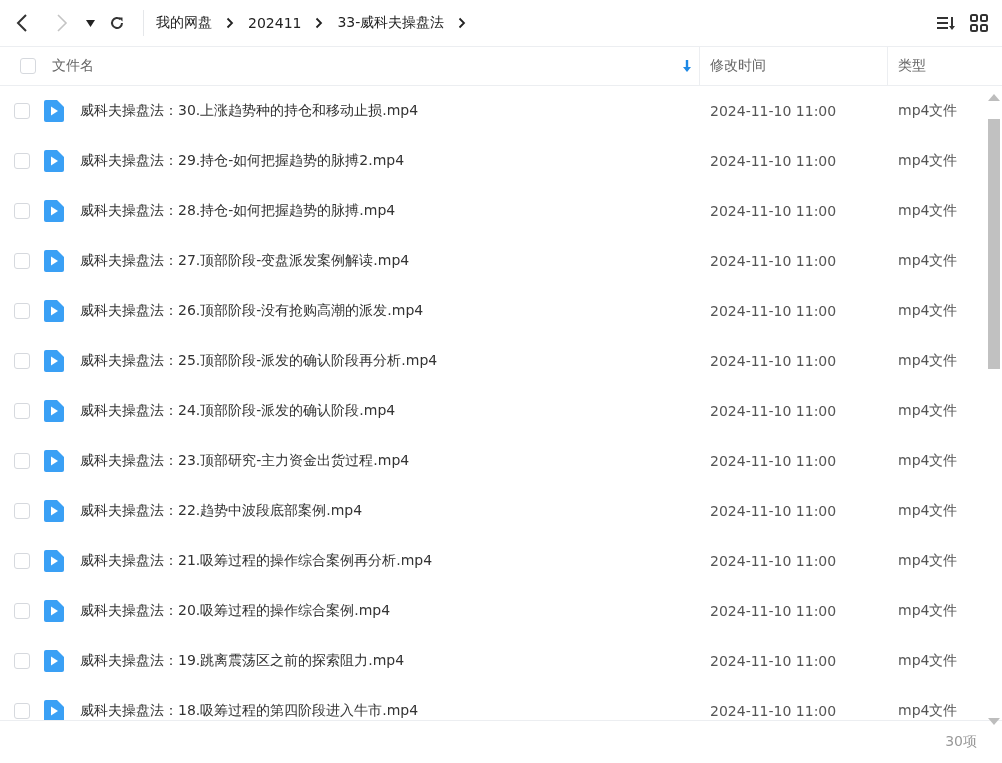  Describe the element at coordinates (249, 711) in the screenshot. I see `file-name: 威科夫操盘法：18.吸筹过程的第四阶段进入牛市.mp4` at that location.